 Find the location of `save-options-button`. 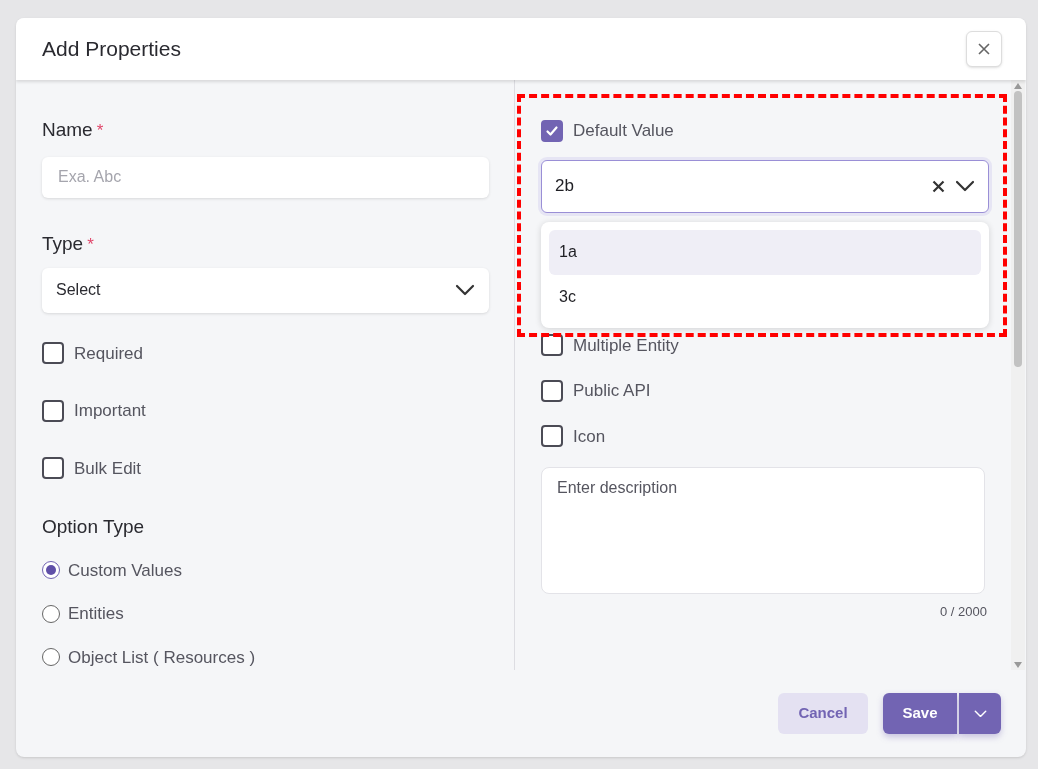

save-options-button is located at coordinates (980, 713).